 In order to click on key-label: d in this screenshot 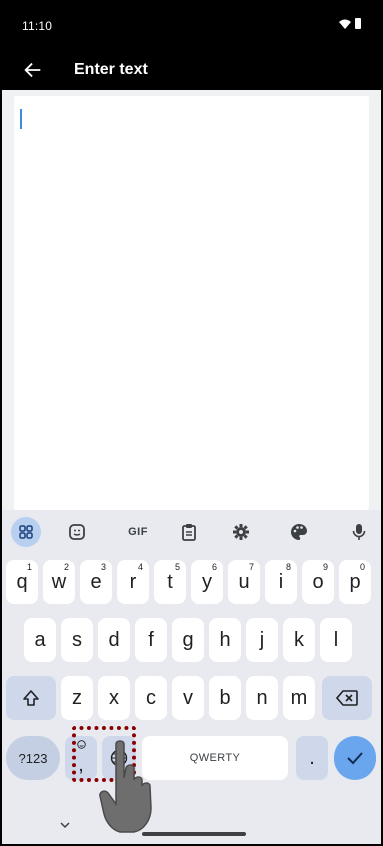, I will do `click(114, 639)`.